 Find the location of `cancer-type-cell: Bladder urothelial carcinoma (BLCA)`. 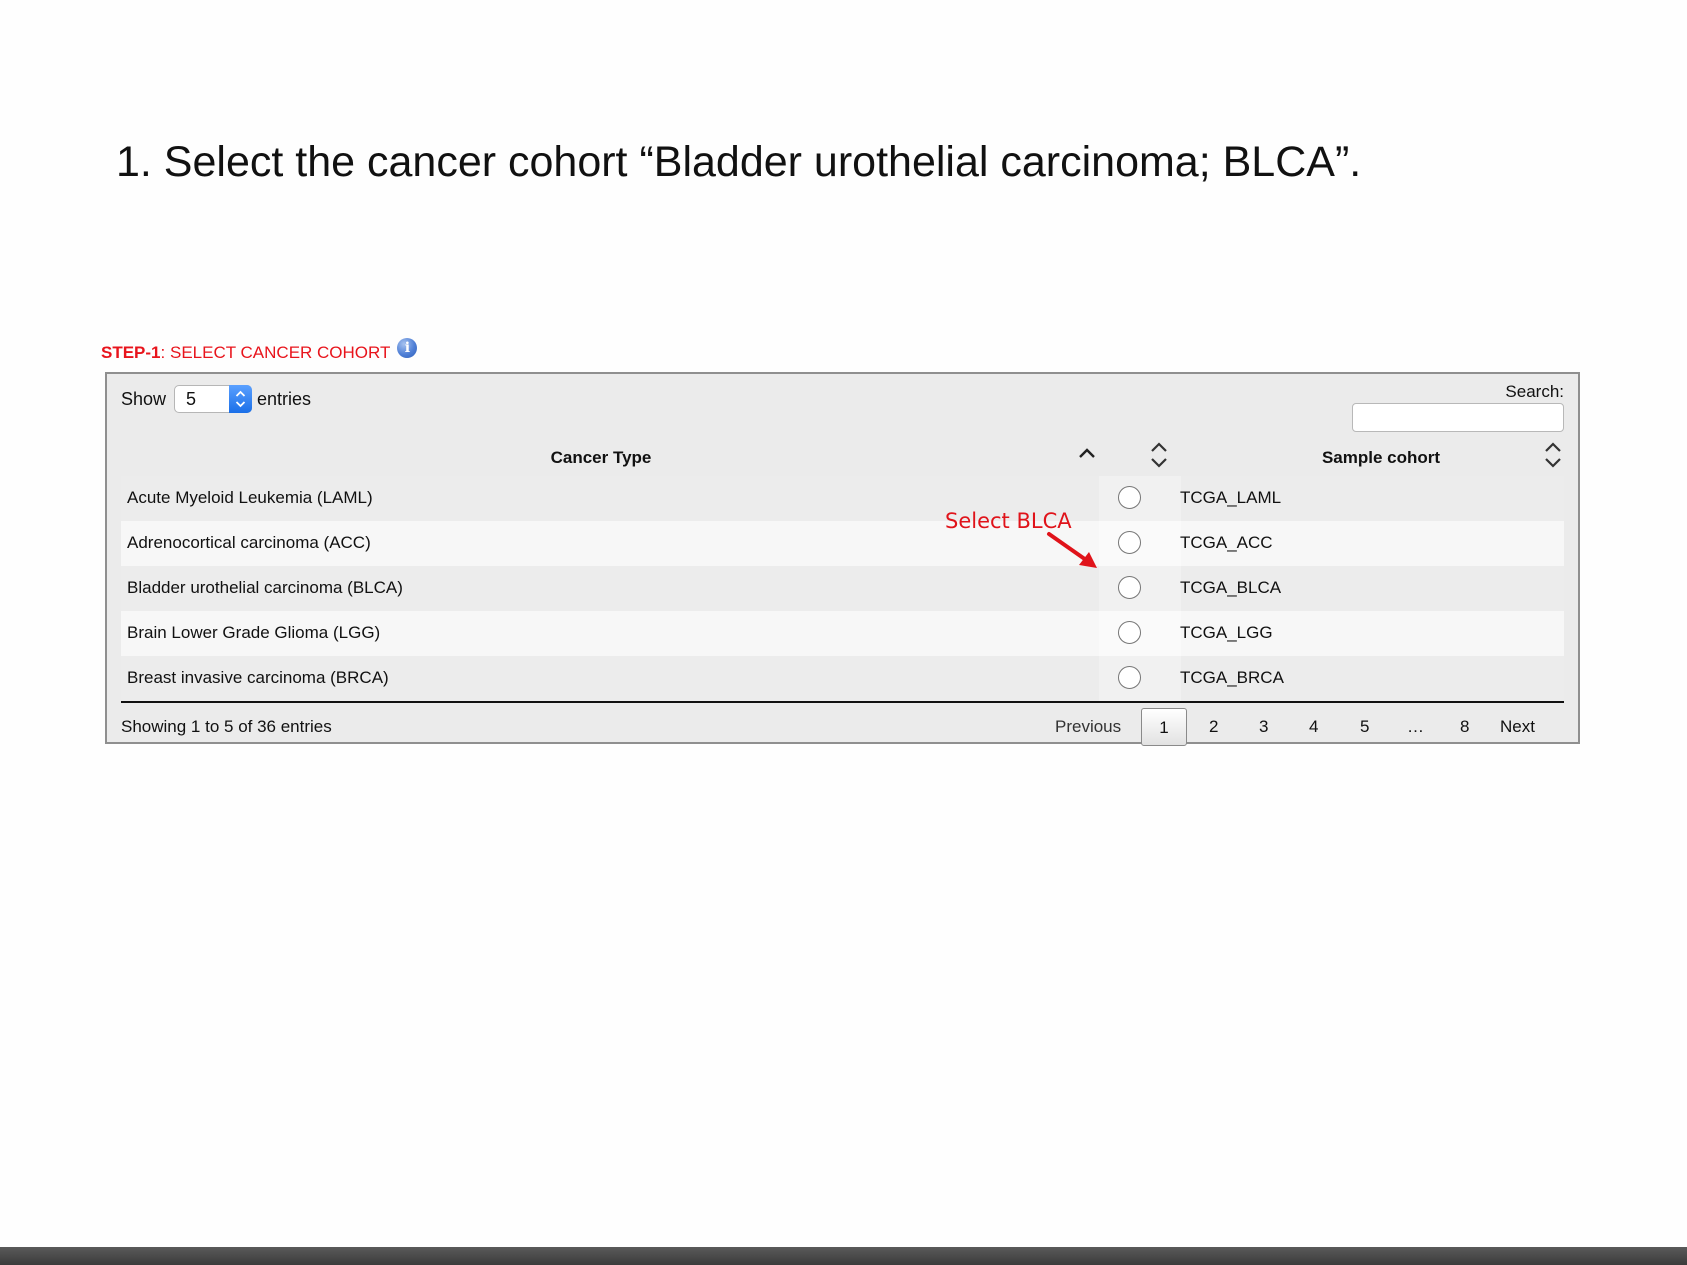

cancer-type-cell: Bladder urothelial carcinoma (BLCA) is located at coordinates (265, 587).